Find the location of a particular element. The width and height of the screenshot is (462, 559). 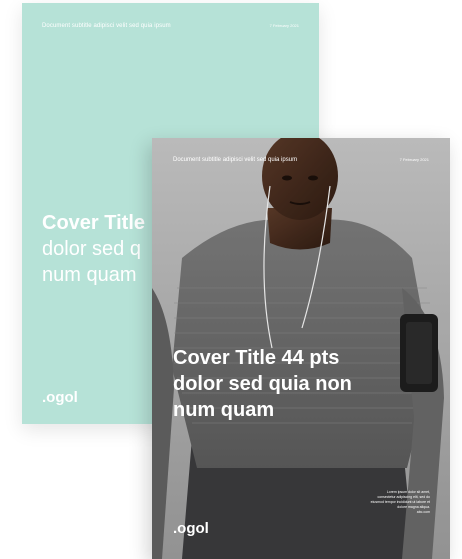

front-cover-blurb-ref: abc.com is located at coordinates (423, 512).